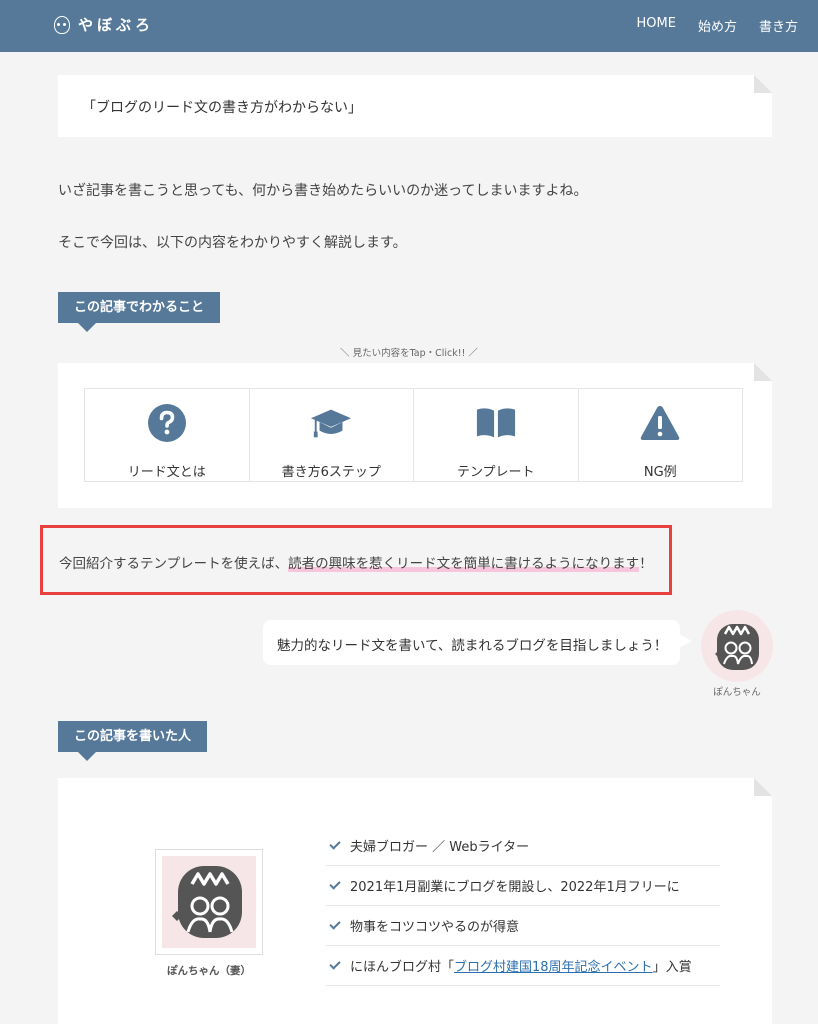  I want to click on fact-item: 2021年1月副業にブログを開設し、2022年1月フリーに, so click(523, 886).